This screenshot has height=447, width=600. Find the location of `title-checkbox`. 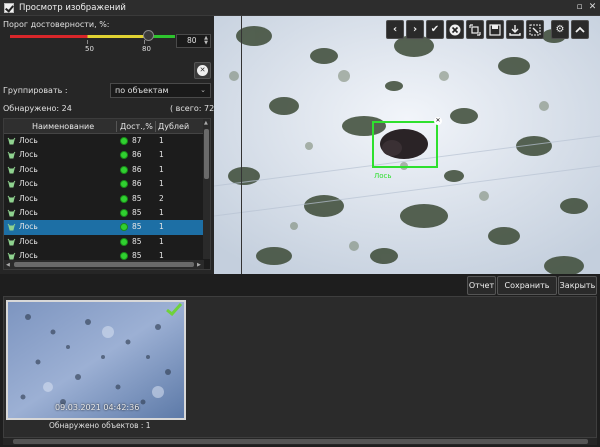

title-checkbox is located at coordinates (9, 7).